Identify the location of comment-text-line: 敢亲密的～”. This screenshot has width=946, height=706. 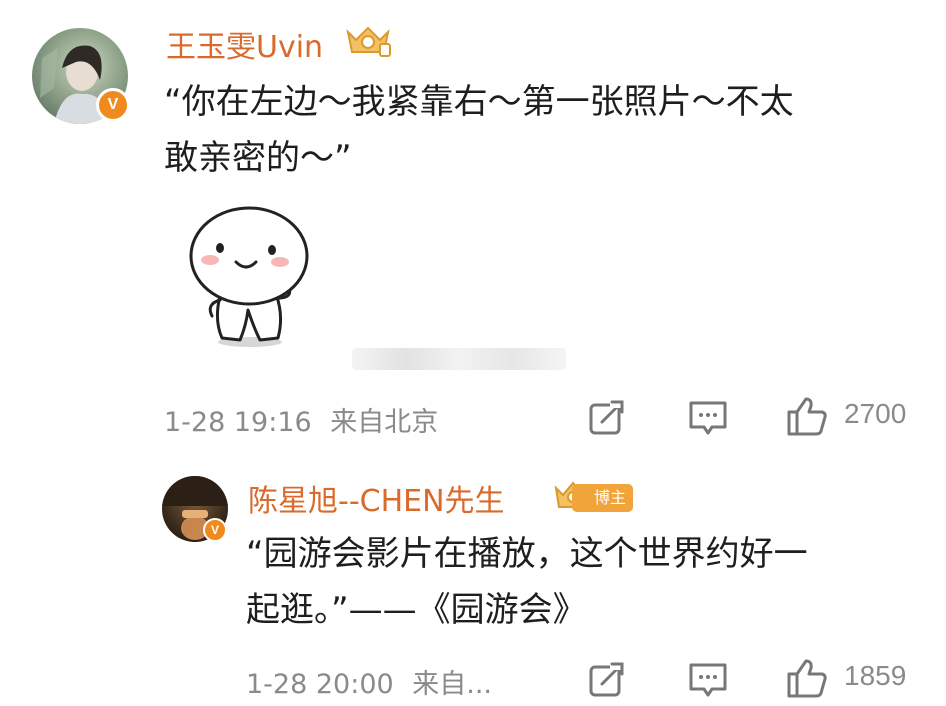
(258, 158).